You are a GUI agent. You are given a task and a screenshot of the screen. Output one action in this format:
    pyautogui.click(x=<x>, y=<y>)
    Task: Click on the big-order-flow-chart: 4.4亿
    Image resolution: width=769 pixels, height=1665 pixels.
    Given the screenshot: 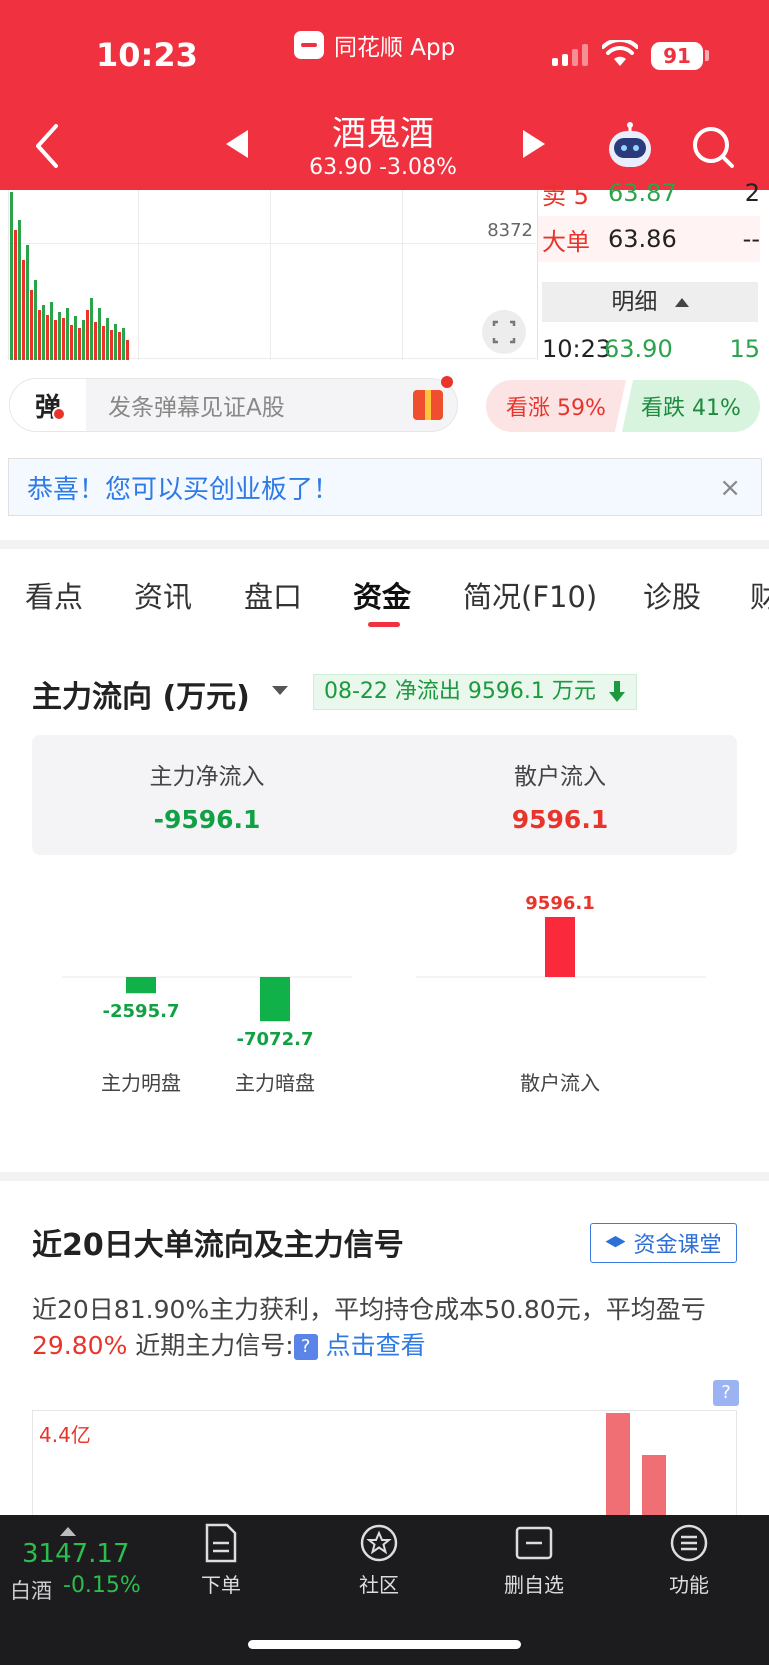 What is the action you would take?
    pyautogui.click(x=384, y=1465)
    